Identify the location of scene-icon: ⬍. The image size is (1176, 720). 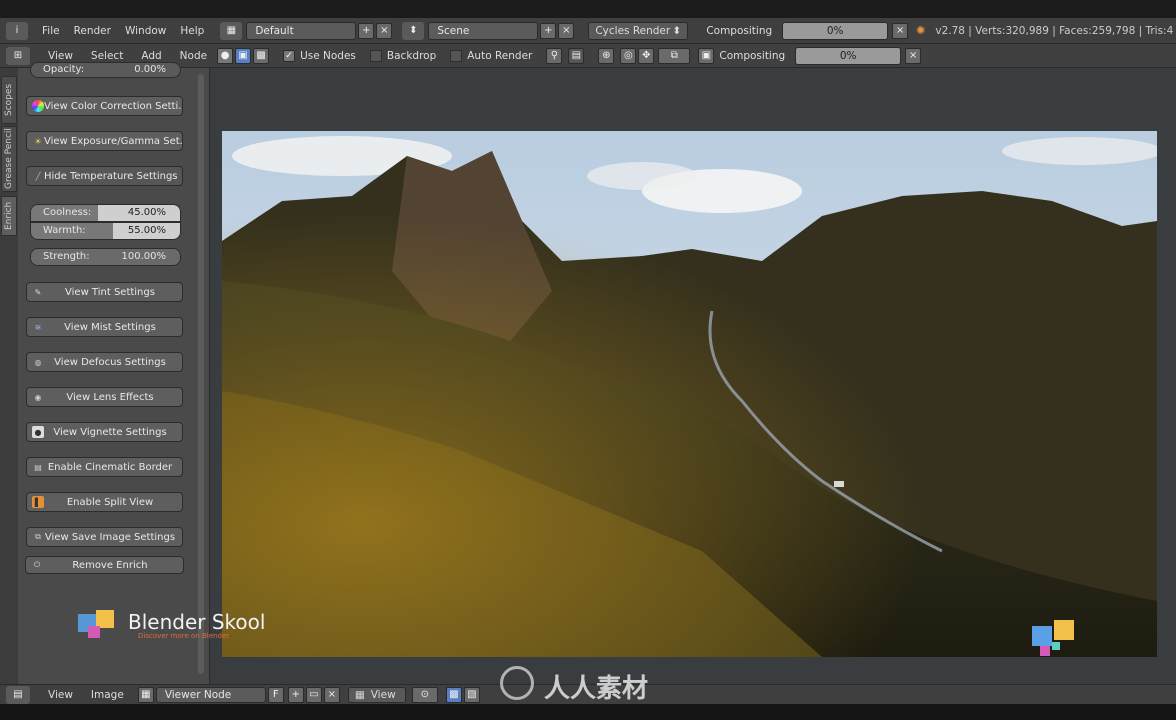
(413, 30).